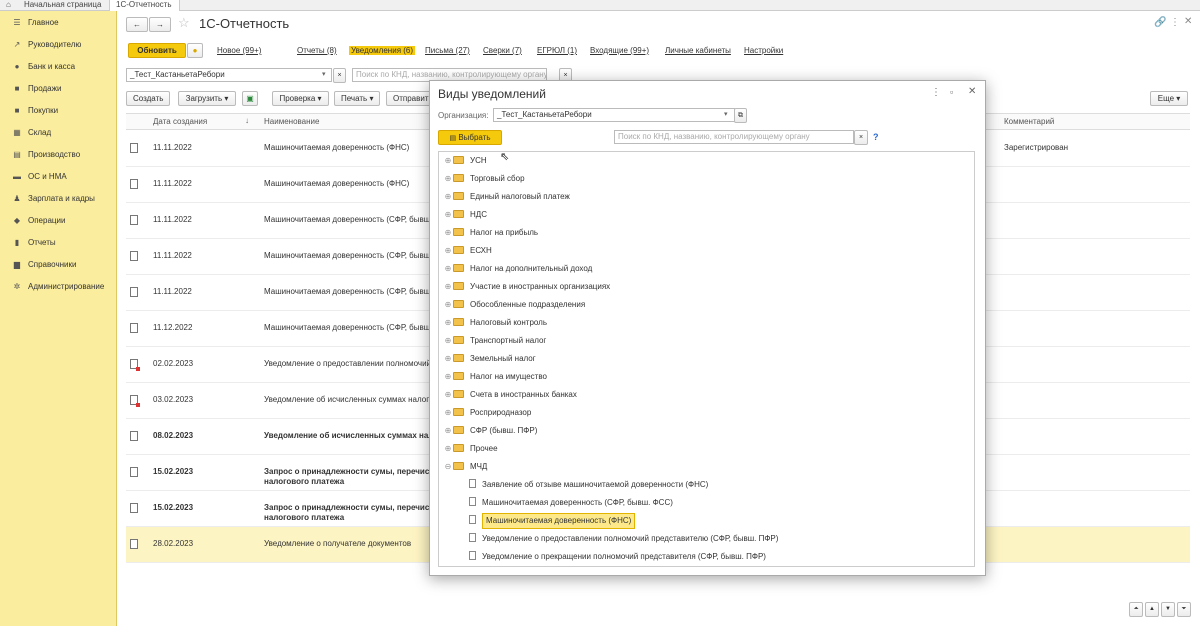 The height and width of the screenshot is (626, 1200). Describe the element at coordinates (58, 155) in the screenshot. I see `sidebar-item-7: ▤ Производство` at that location.